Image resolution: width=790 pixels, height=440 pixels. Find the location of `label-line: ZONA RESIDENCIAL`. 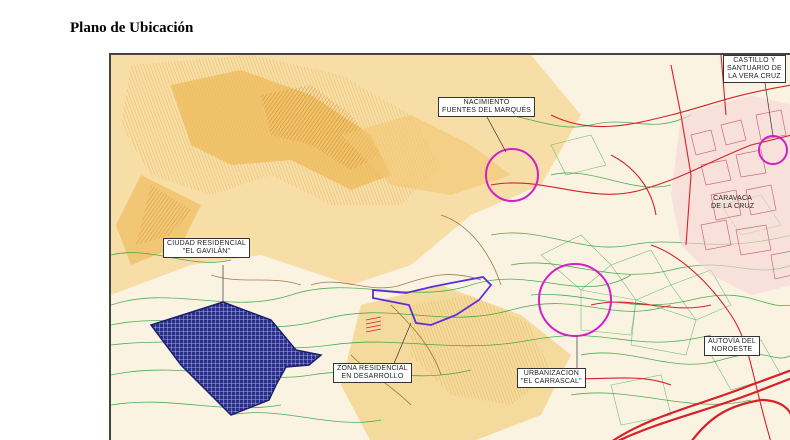

label-line: ZONA RESIDENCIAL is located at coordinates (372, 368).